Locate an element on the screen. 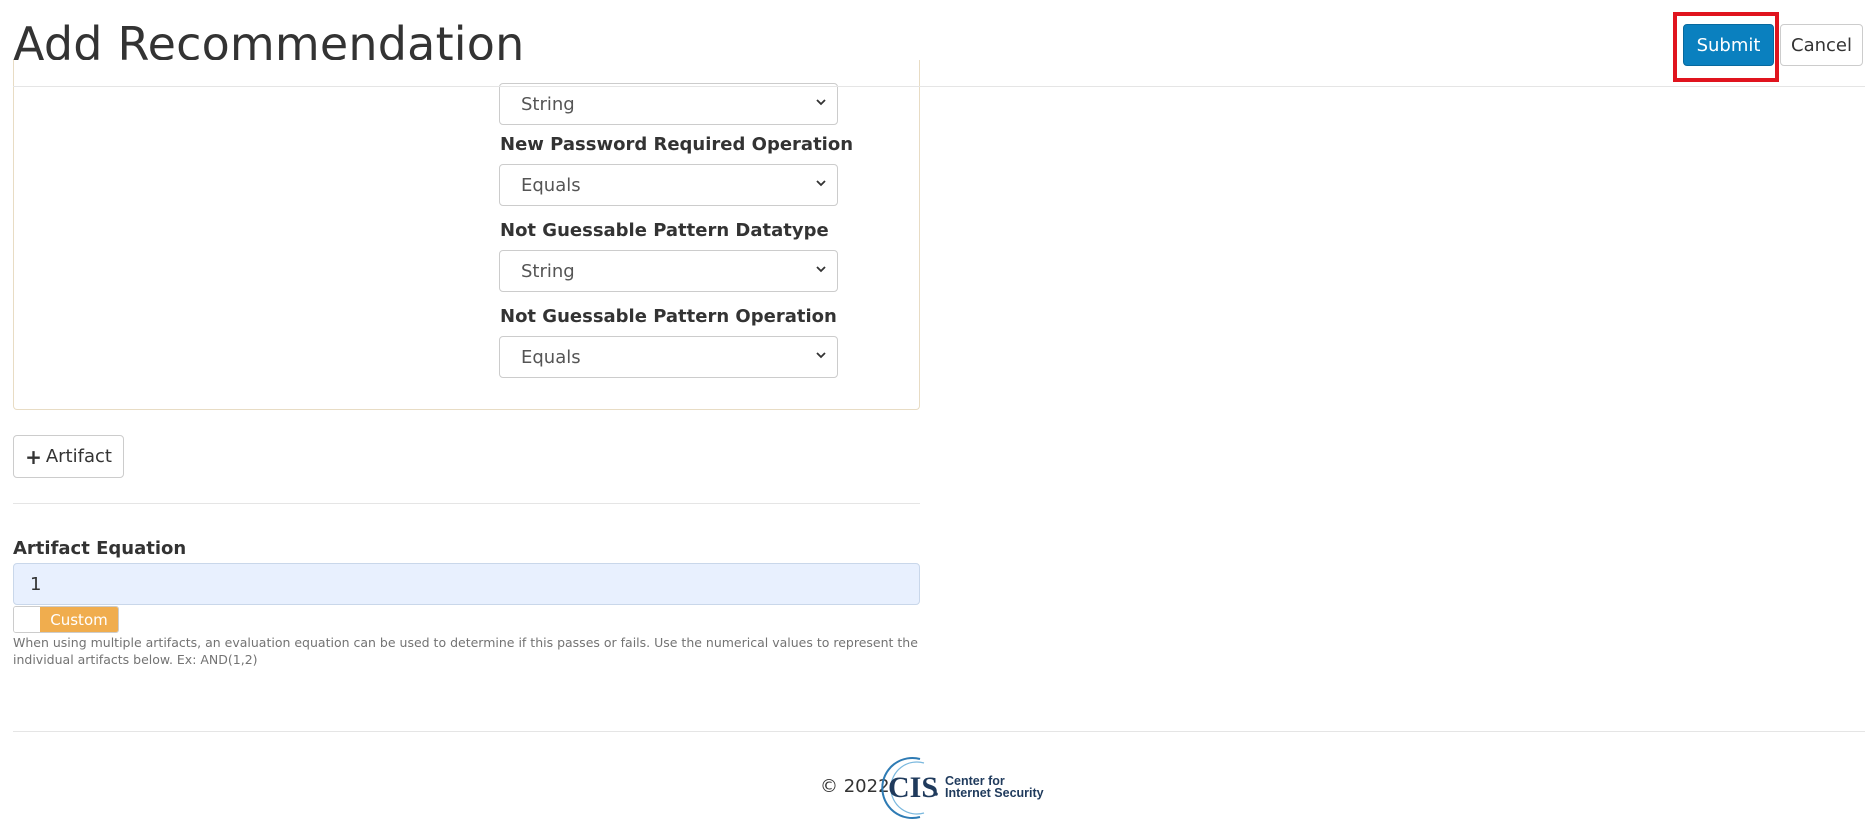 The image size is (1876, 831). custom-toggle-label: Custom is located at coordinates (79, 619).